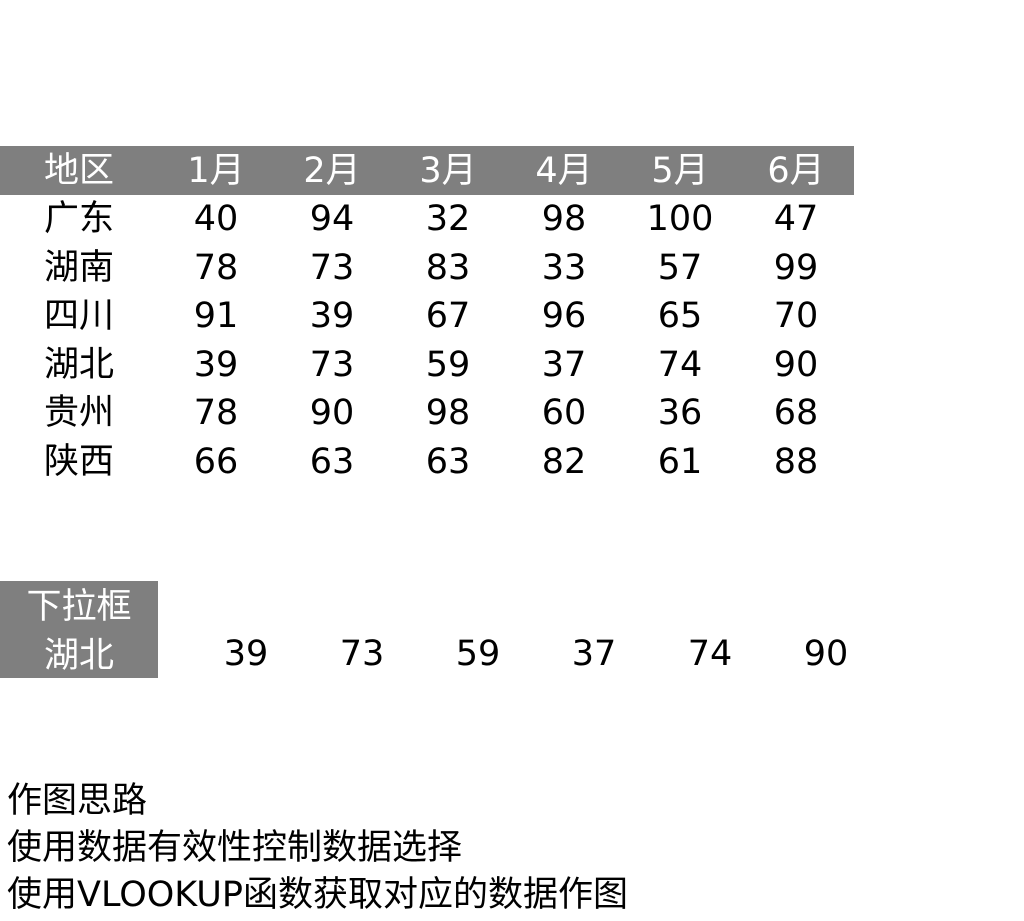 The height and width of the screenshot is (921, 1024). What do you see at coordinates (79, 170) in the screenshot?
I see `header-cell-region: 地区` at bounding box center [79, 170].